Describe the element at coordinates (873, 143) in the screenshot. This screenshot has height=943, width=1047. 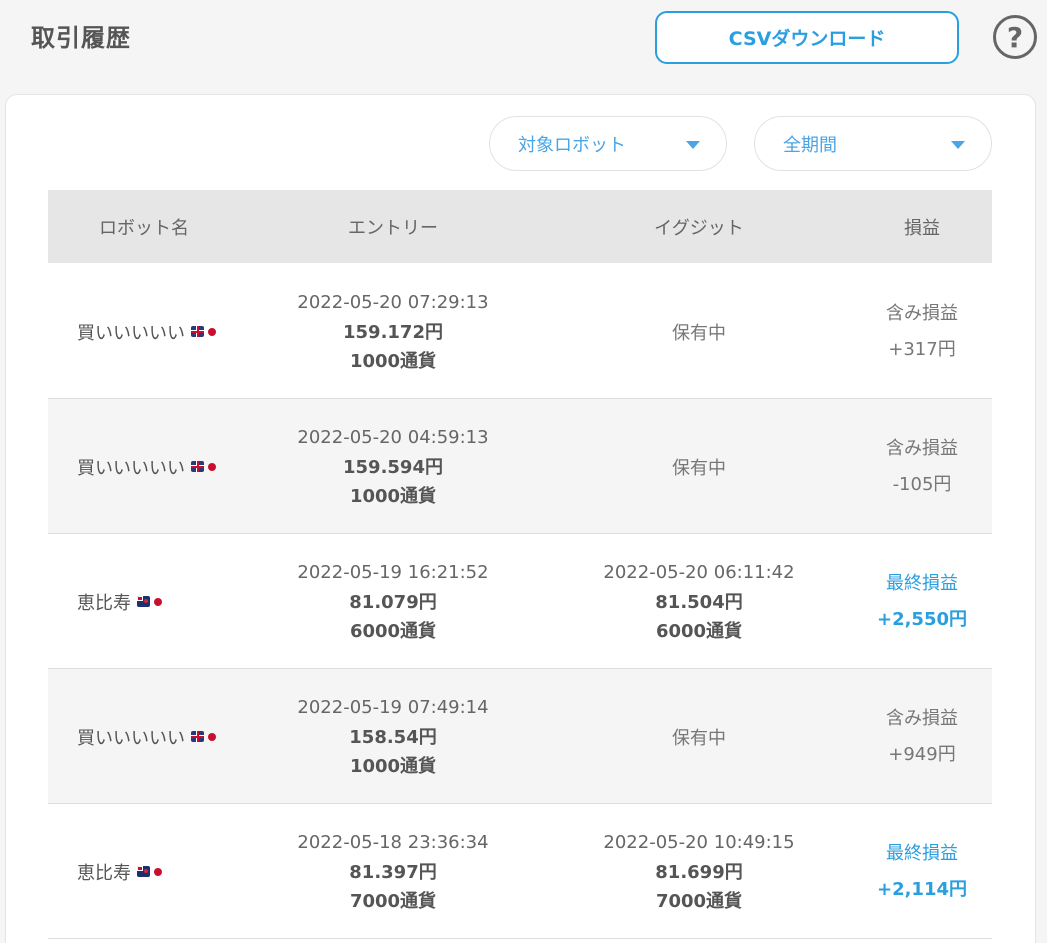
I see `period-filter-select: 全期間` at that location.